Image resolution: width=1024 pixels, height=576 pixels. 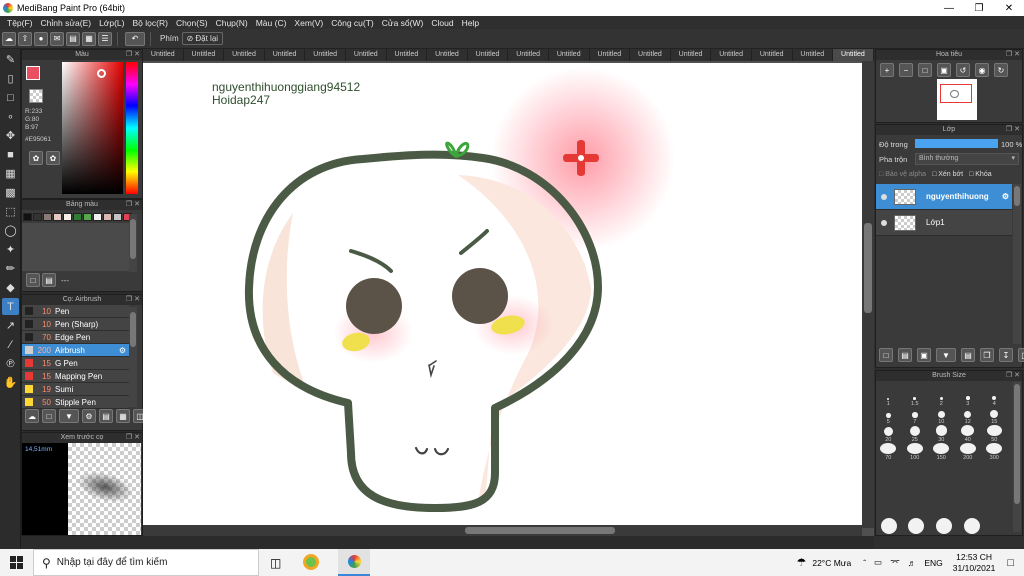 I want to click on minimize-icon: —, so click(x=949, y=8).